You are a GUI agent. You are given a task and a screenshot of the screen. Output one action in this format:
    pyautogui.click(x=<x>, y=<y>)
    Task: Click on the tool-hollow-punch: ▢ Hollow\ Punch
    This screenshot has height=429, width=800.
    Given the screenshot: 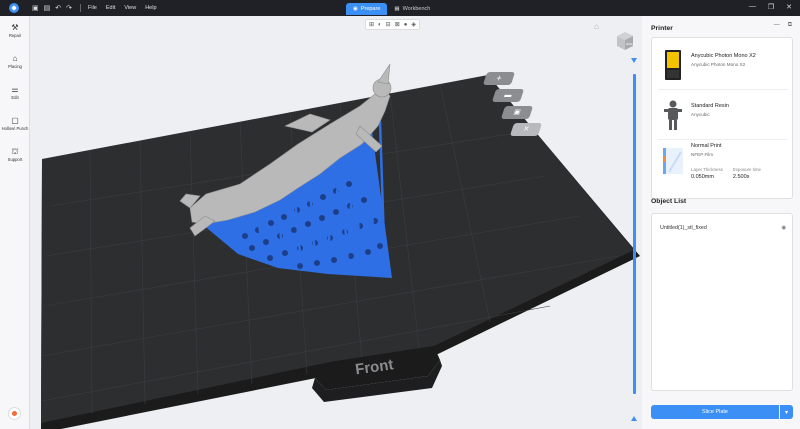 What is the action you would take?
    pyautogui.click(x=15, y=124)
    